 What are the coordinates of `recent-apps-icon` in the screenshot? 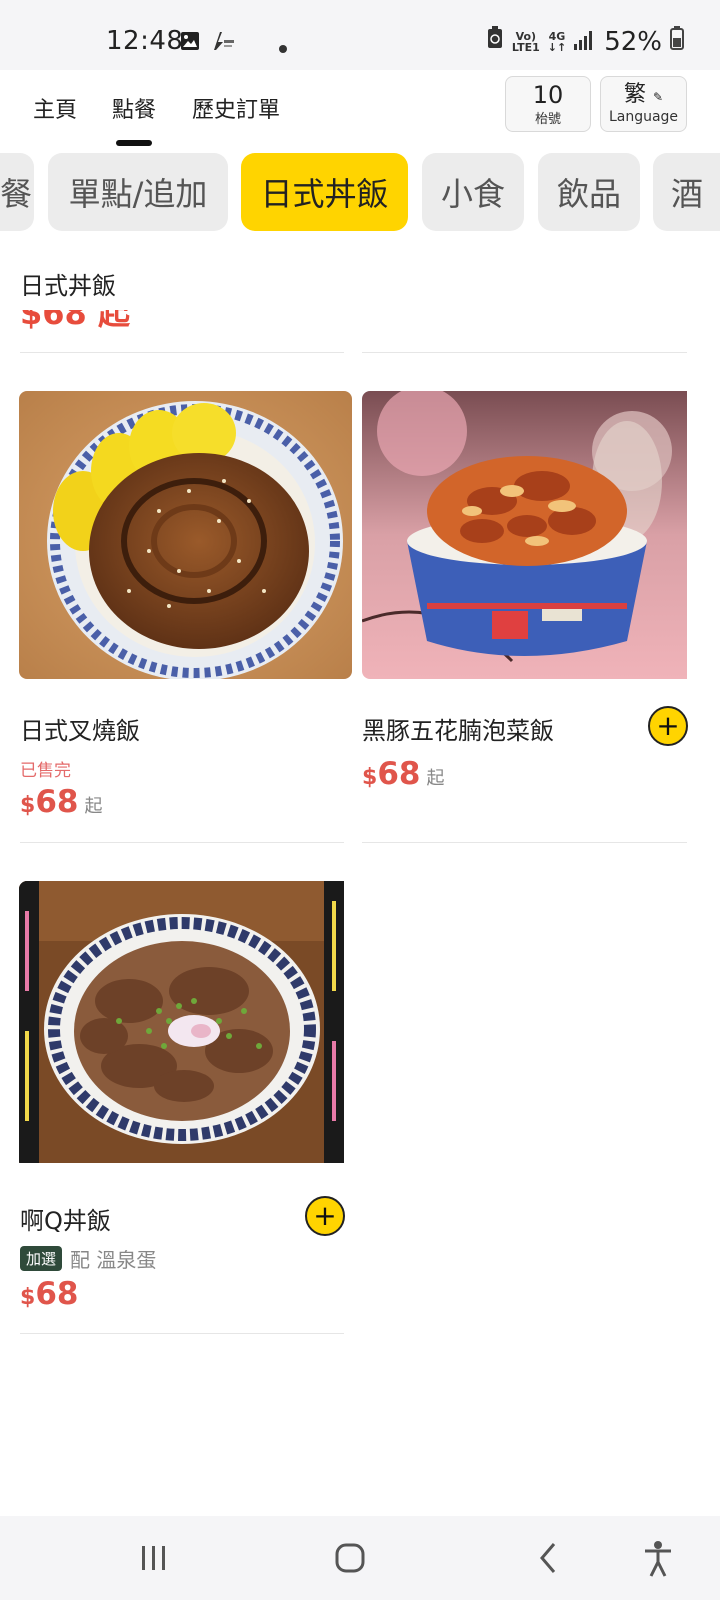 It's located at (154, 1560).